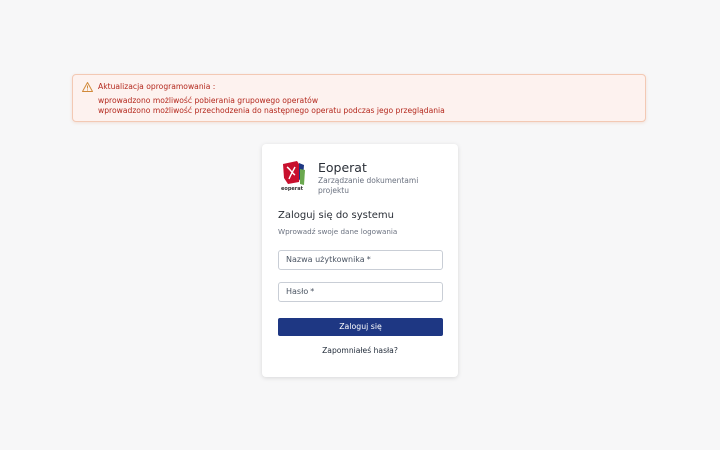 The width and height of the screenshot is (720, 450). Describe the element at coordinates (342, 167) in the screenshot. I see `app-name: Eoperat` at that location.